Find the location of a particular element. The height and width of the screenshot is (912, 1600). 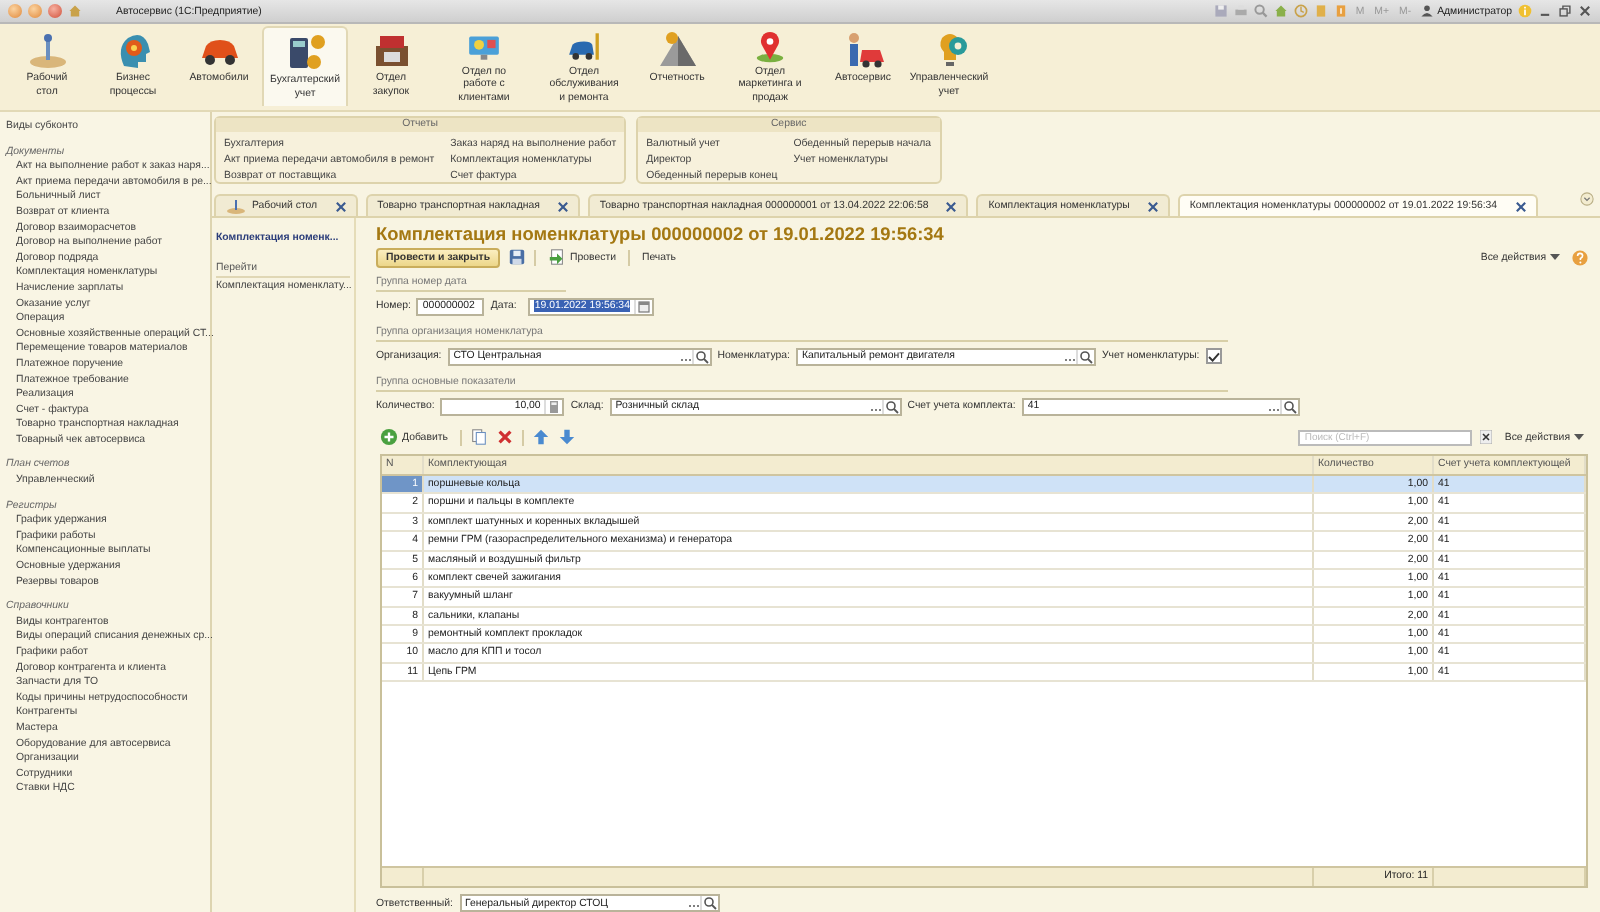

clear-icon is located at coordinates (1486, 437).